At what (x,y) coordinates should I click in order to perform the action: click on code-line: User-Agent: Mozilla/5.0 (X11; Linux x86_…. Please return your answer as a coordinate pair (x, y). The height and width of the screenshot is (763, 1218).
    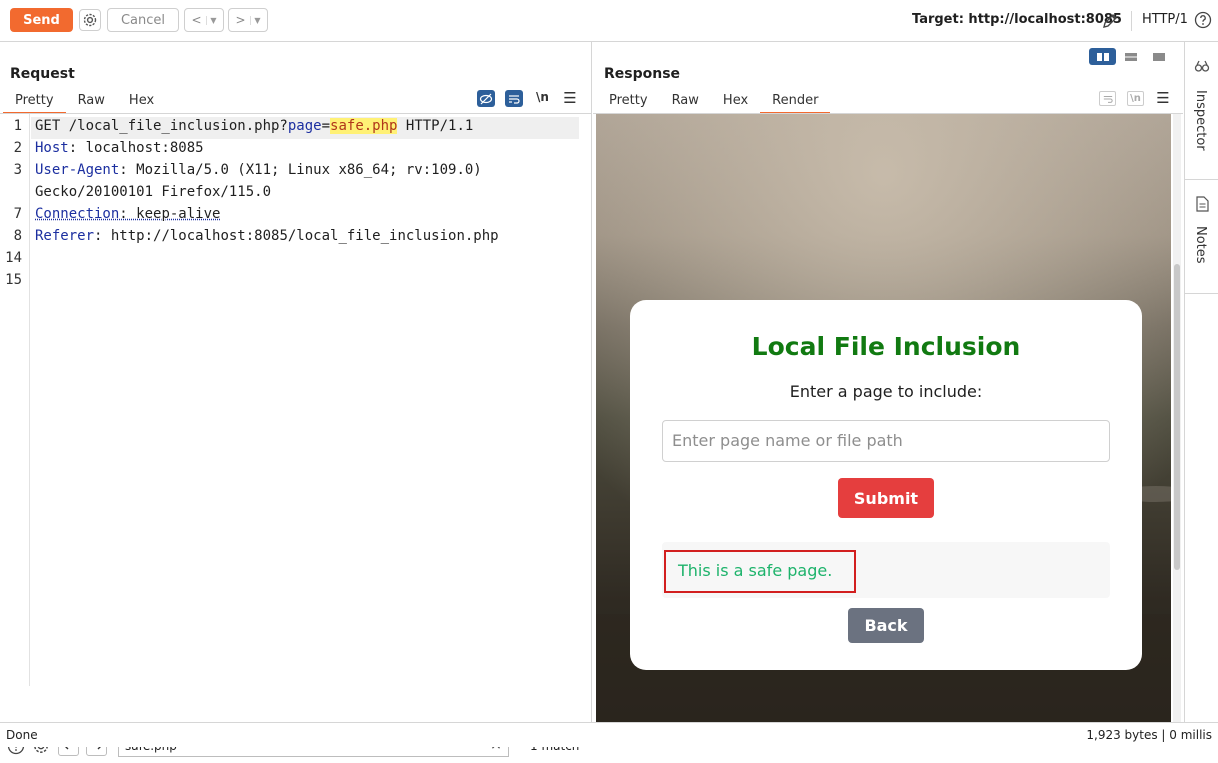
    Looking at the image, I should click on (258, 170).